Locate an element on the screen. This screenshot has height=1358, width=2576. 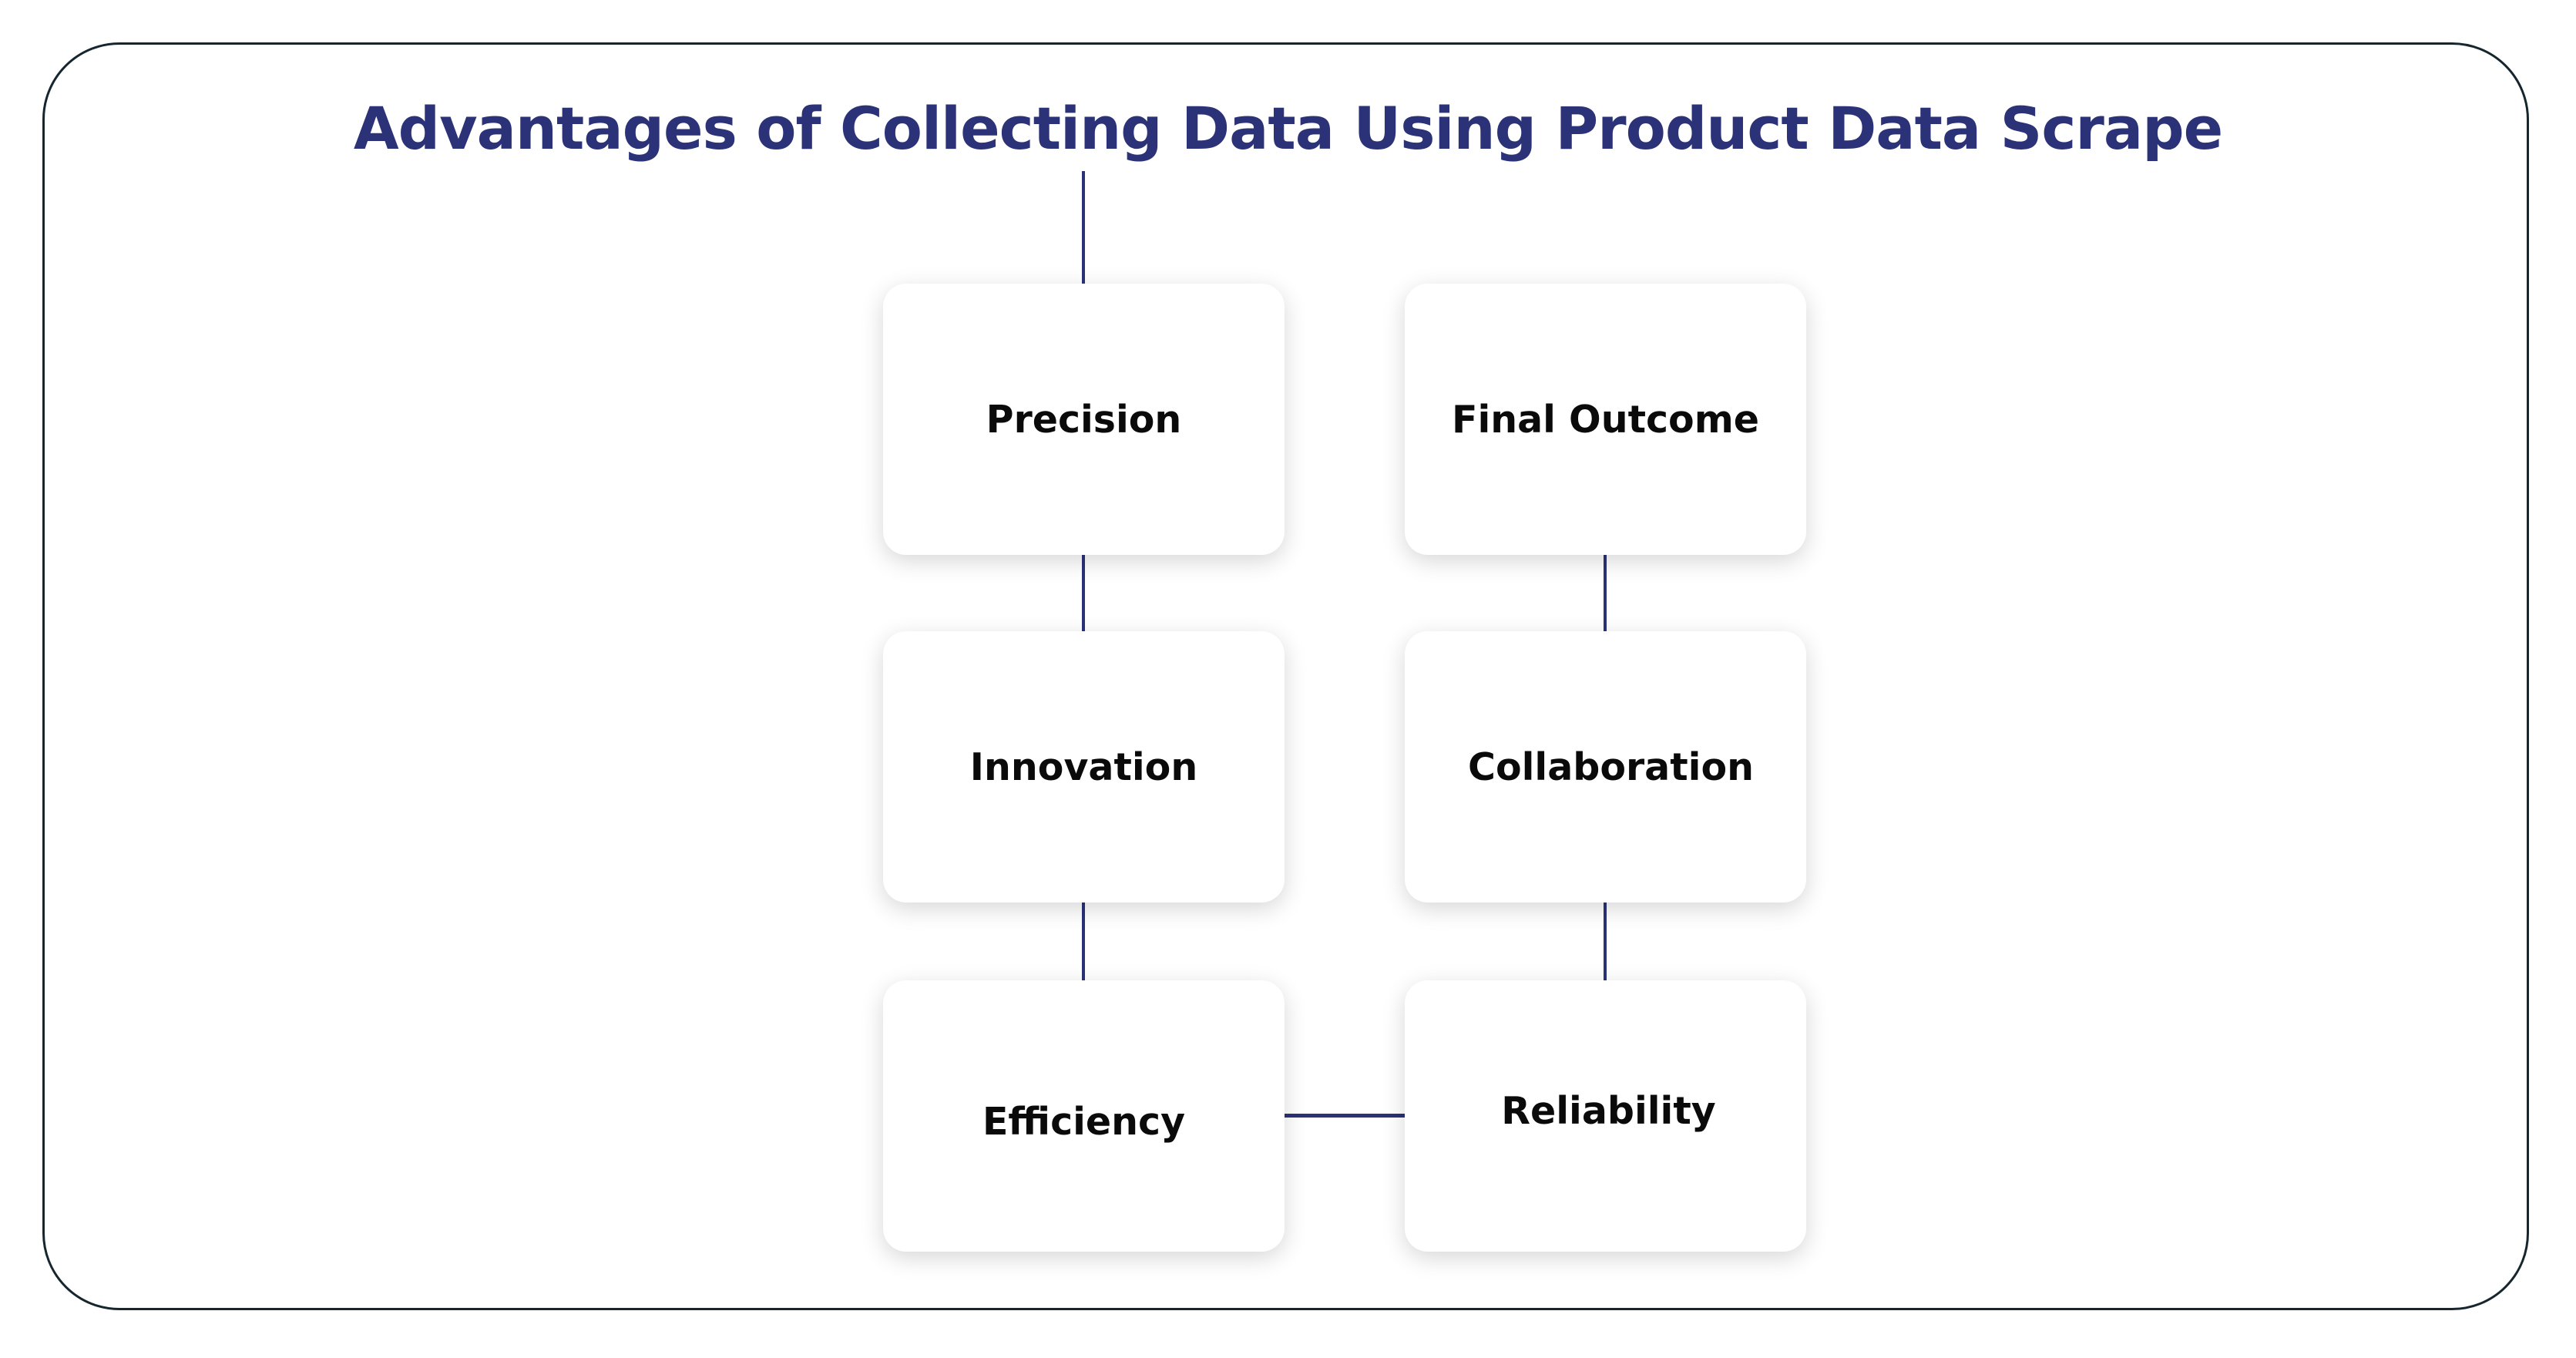
connector-efficiency-reliability is located at coordinates (1345, 1116).